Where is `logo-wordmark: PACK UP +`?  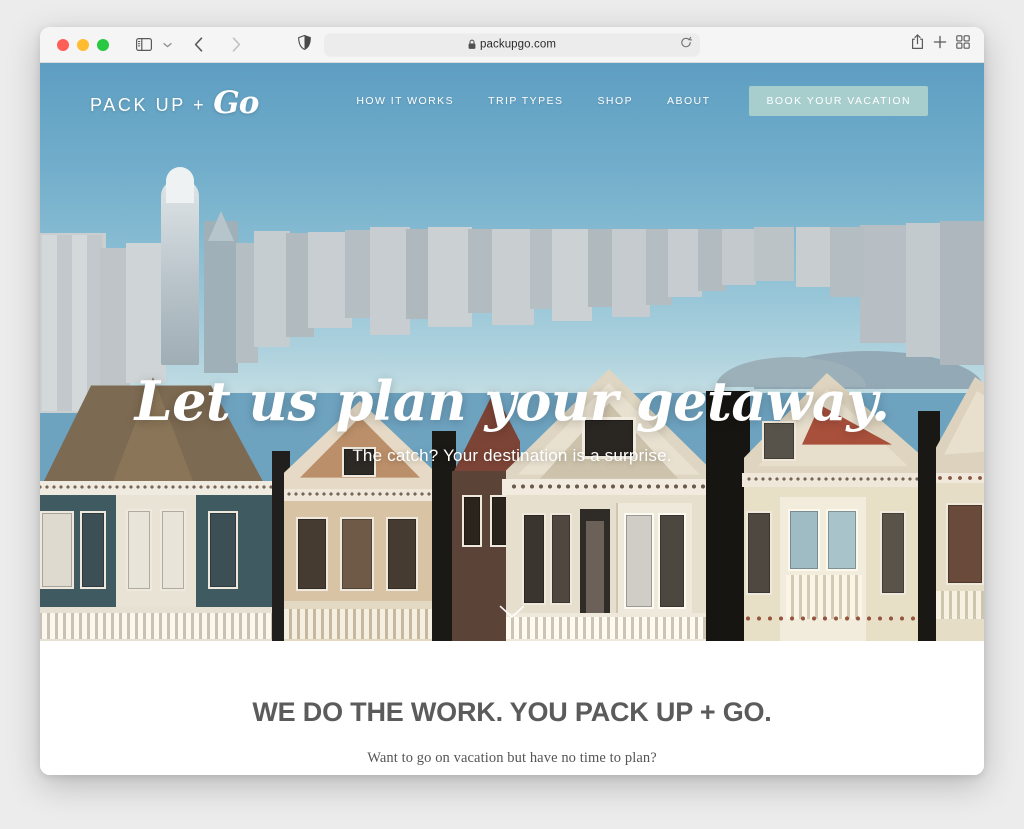 logo-wordmark: PACK UP + is located at coordinates (148, 105).